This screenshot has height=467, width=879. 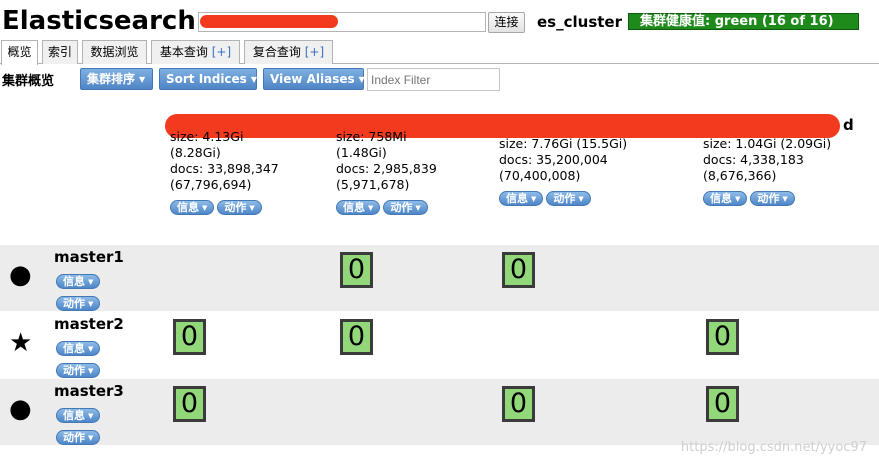 I want to click on view-aliases-button: View Aliases ▼, so click(x=314, y=79).